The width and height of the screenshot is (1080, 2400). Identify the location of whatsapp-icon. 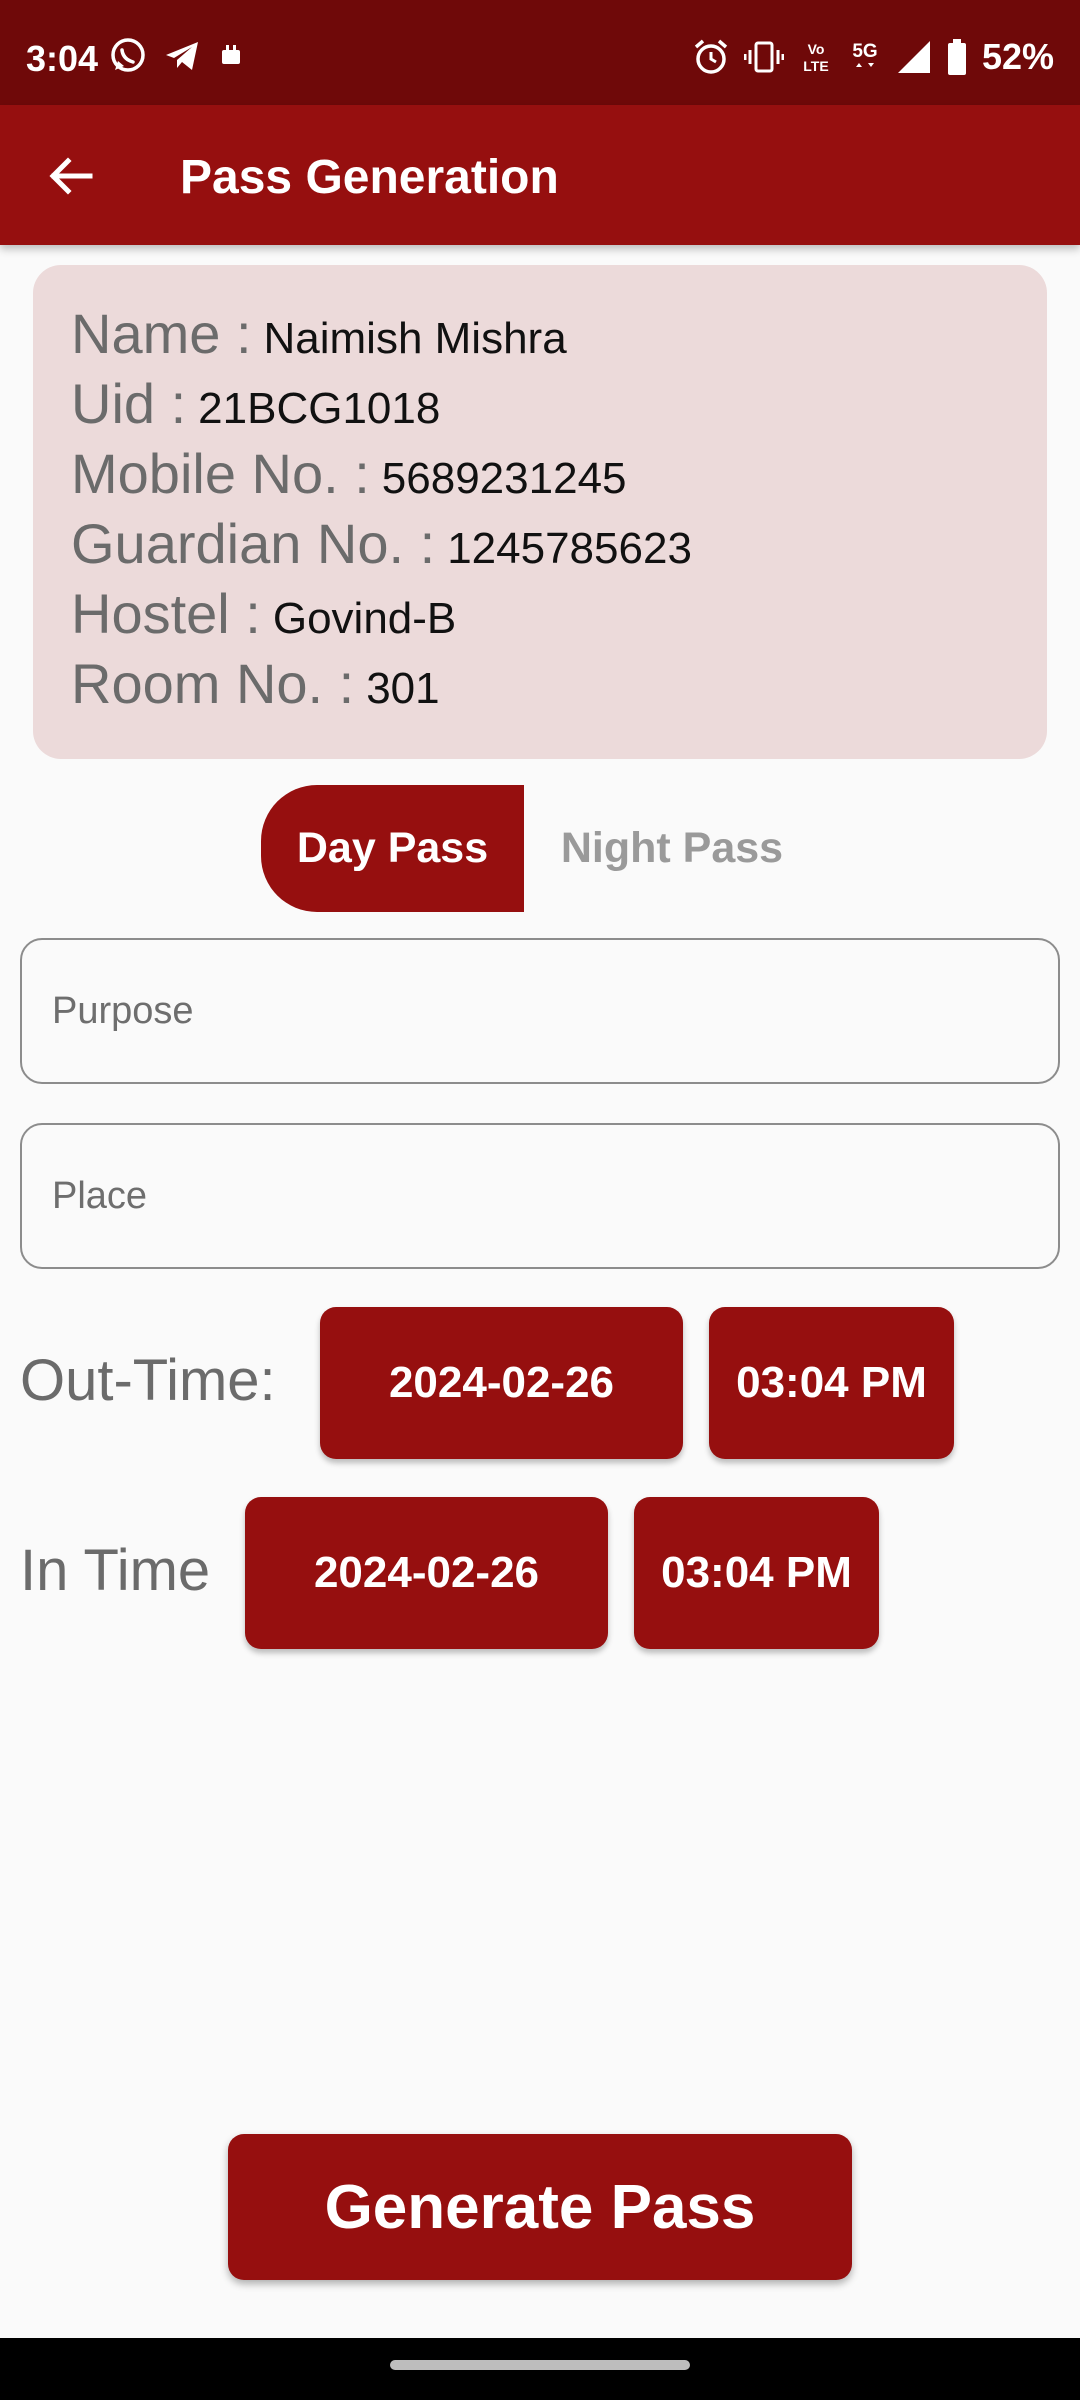
(128, 55).